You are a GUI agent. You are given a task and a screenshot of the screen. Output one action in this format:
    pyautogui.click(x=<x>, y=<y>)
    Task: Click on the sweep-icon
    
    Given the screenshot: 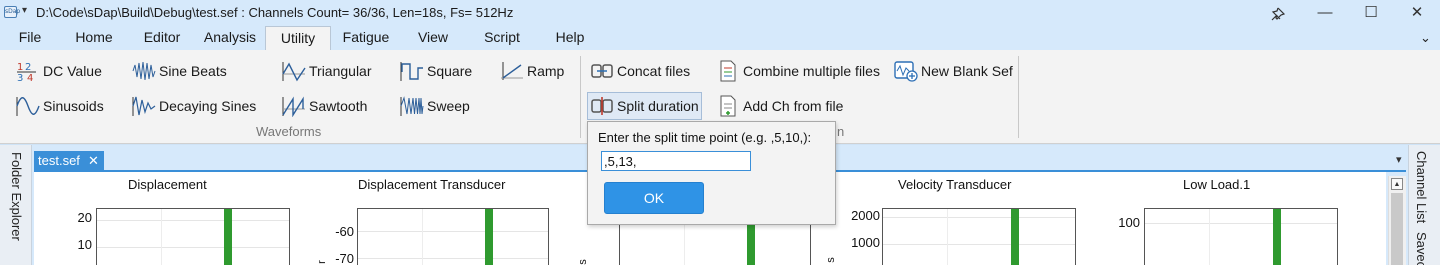 What is the action you would take?
    pyautogui.click(x=412, y=106)
    